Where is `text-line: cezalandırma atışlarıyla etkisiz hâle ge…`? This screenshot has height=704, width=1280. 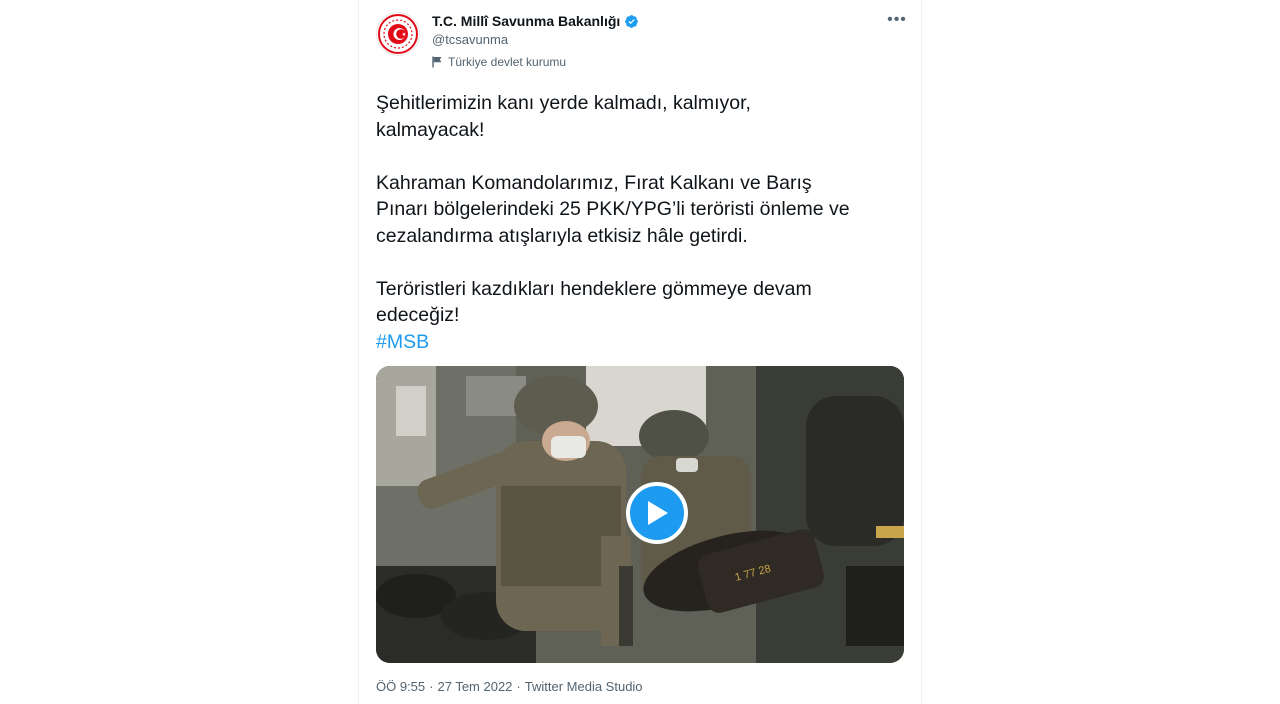 text-line: cezalandırma atışlarıyla etkisiz hâle ge… is located at coordinates (562, 235).